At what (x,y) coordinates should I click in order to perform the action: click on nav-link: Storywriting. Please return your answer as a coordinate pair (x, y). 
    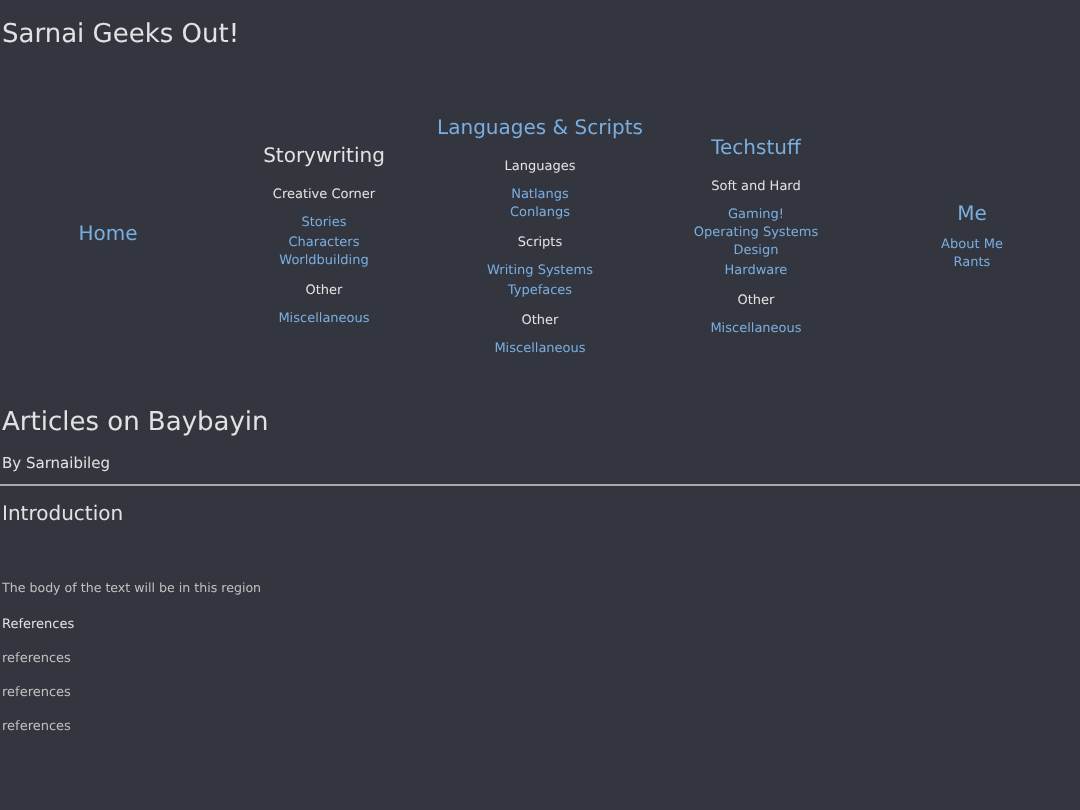
    Looking at the image, I should click on (324, 157).